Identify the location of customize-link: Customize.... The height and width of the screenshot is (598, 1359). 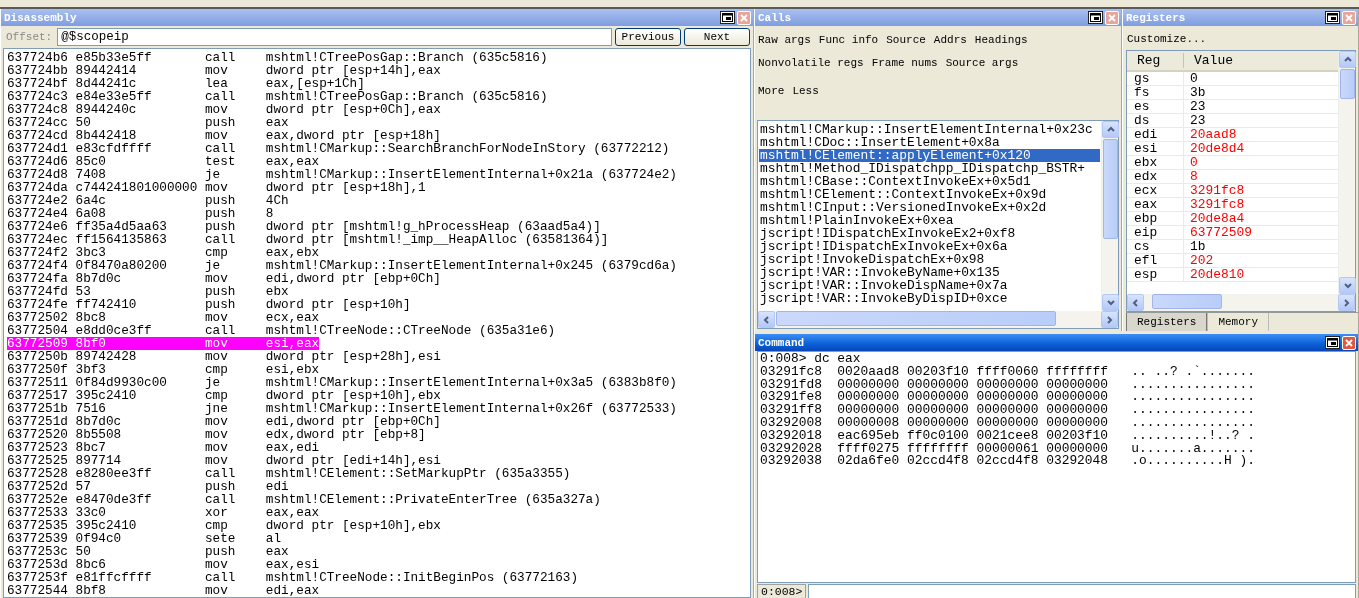
(1167, 38).